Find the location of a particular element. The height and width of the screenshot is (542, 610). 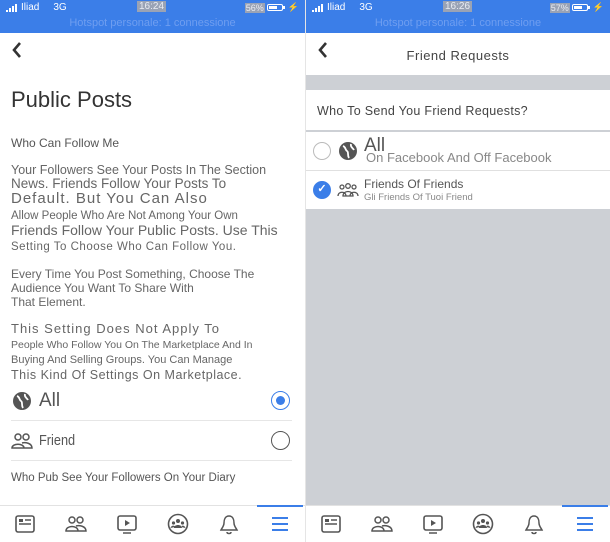

battery-percent: 57% is located at coordinates (559, 7).